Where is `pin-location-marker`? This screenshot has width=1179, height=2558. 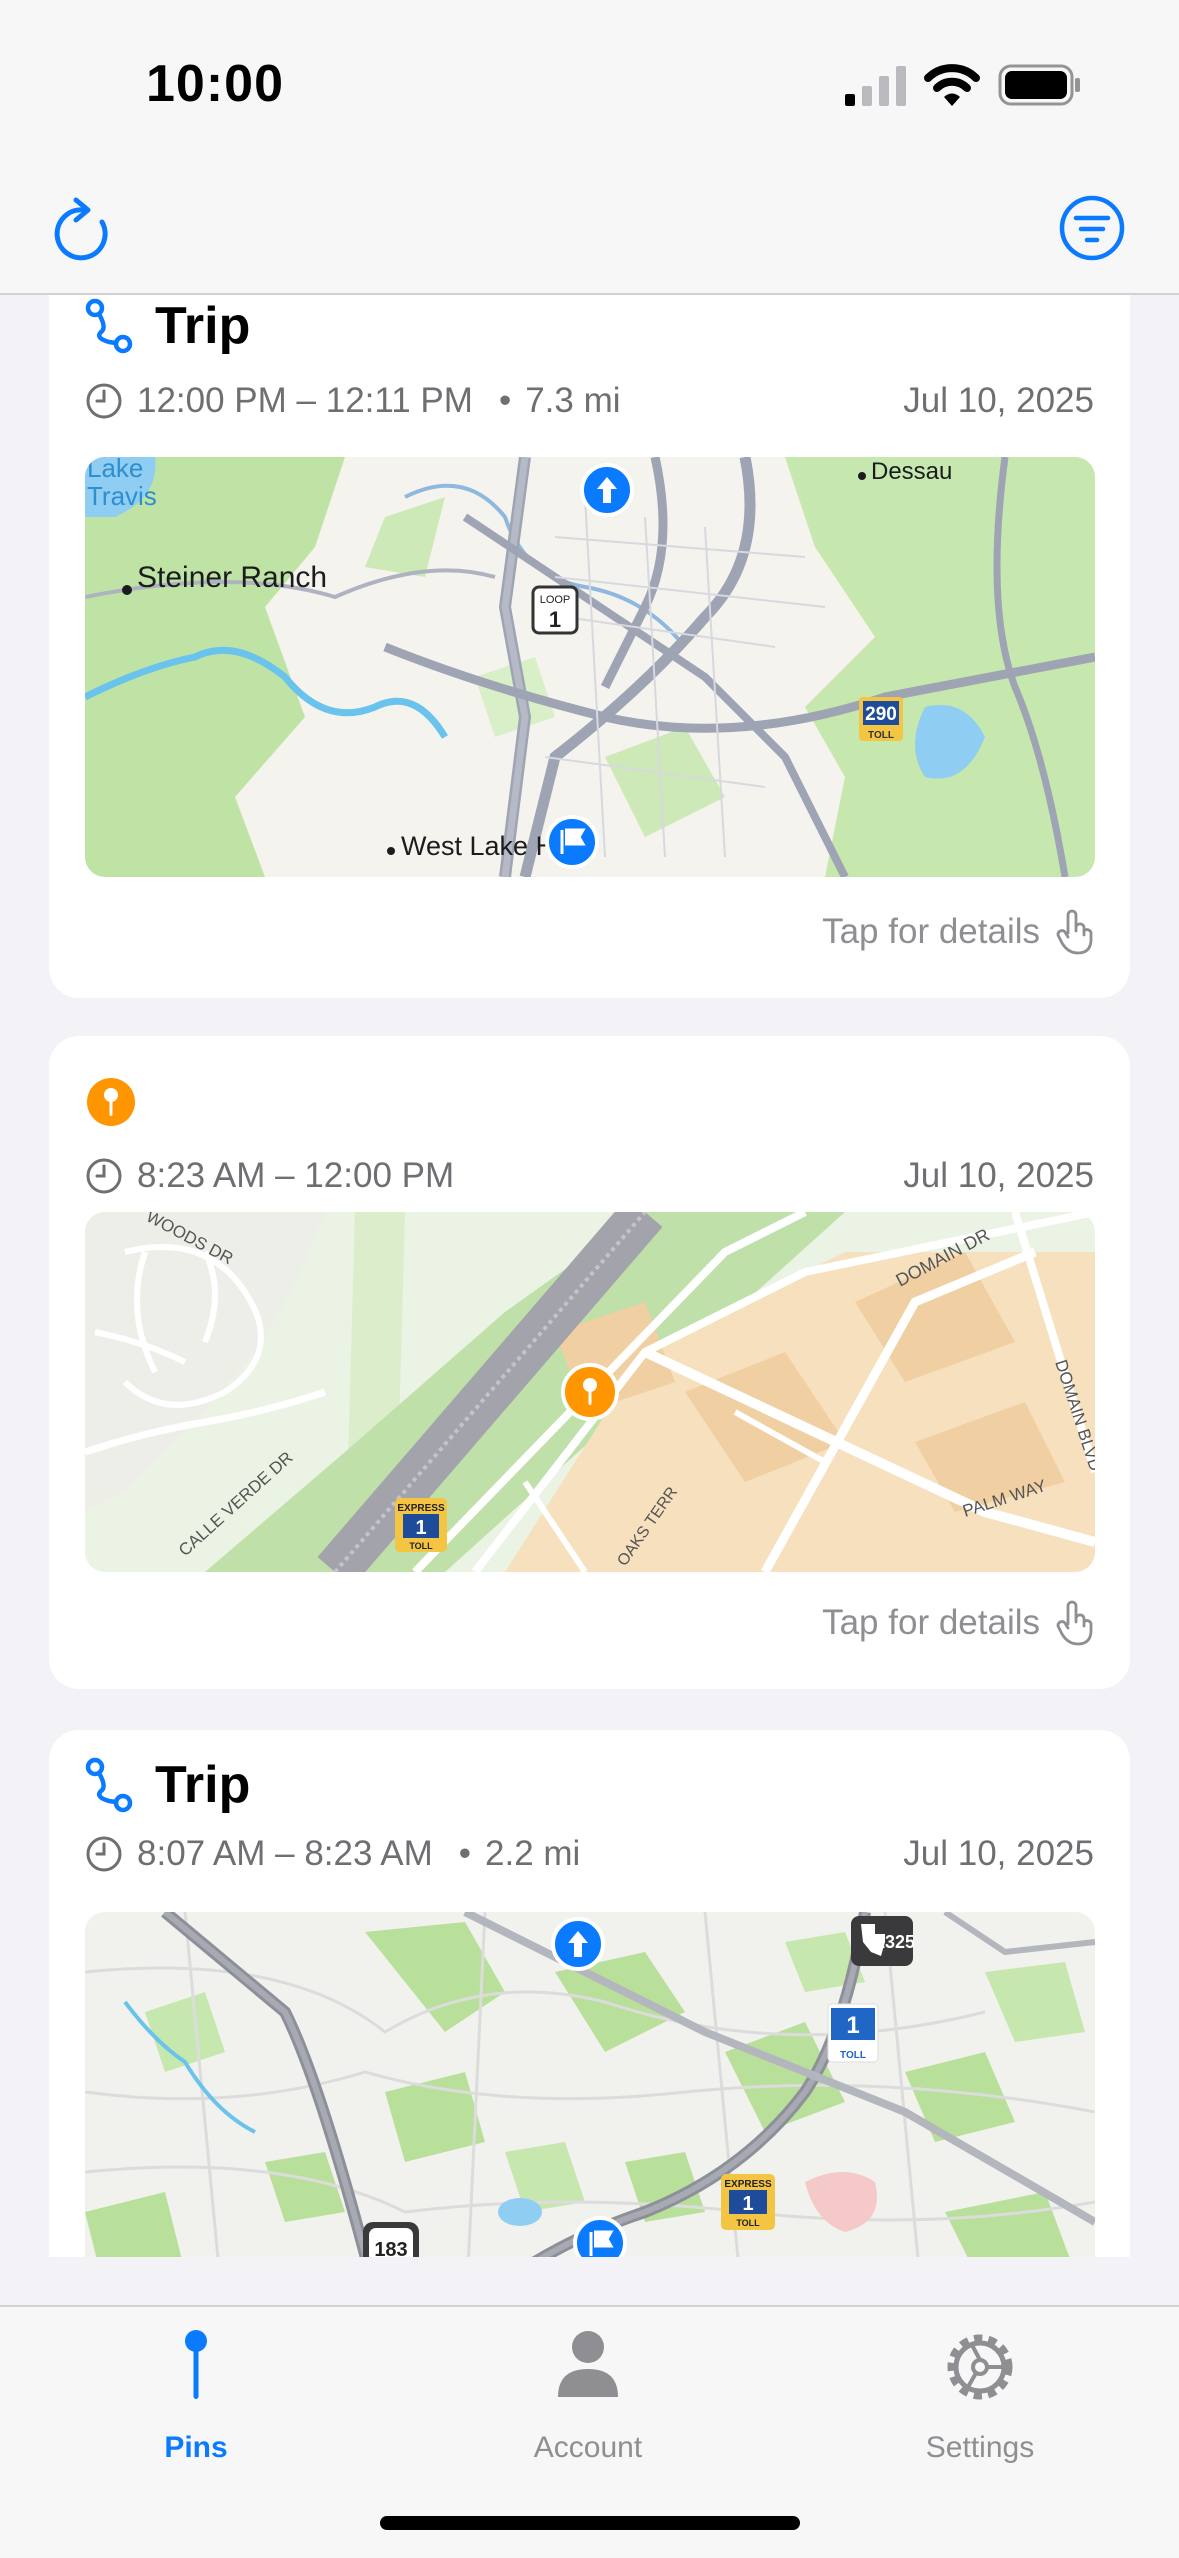
pin-location-marker is located at coordinates (590, 1392).